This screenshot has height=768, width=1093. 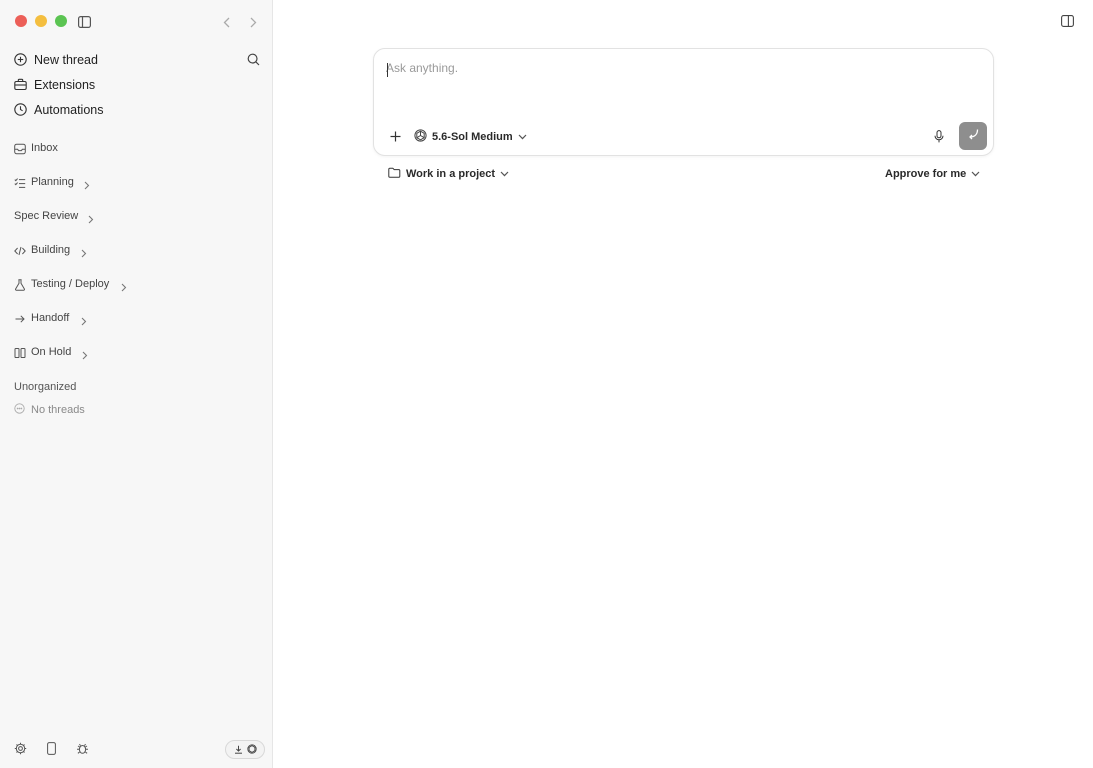 I want to click on inbox-icon, so click(x=20, y=148).